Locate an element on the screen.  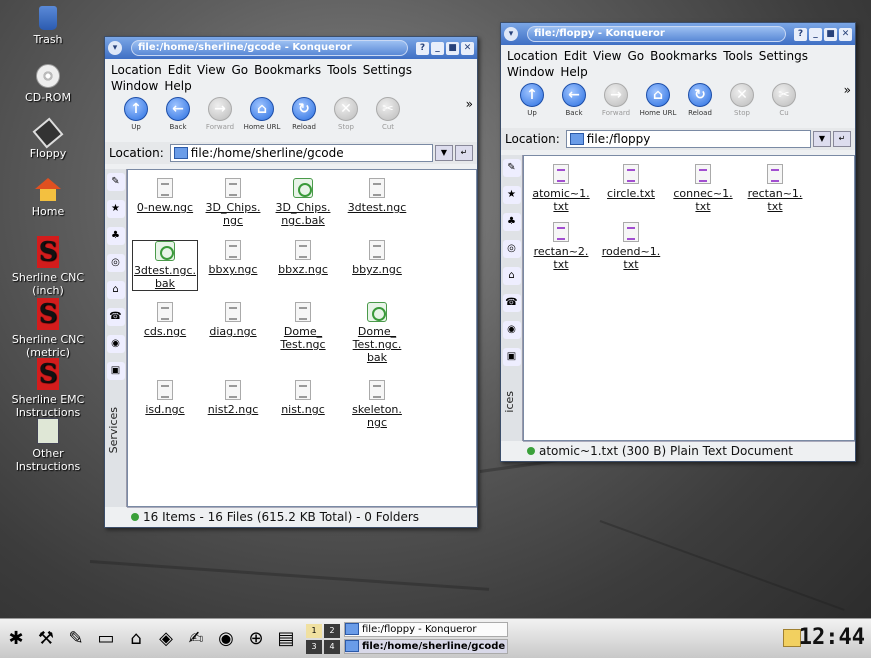
file-item: bbyz.ngc is located at coordinates (377, 258).